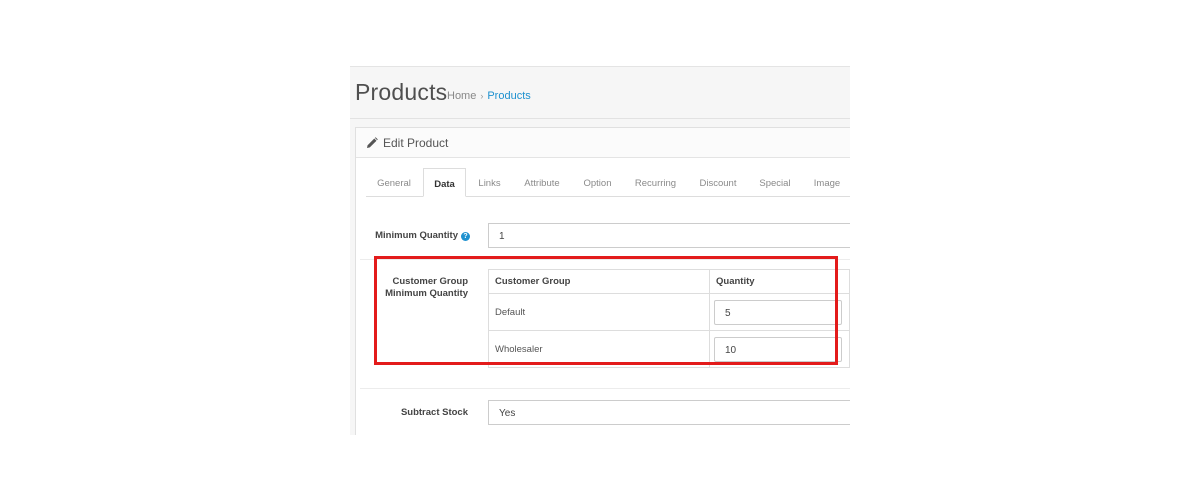 This screenshot has height=500, width=1200. What do you see at coordinates (444, 182) in the screenshot?
I see `tab-data: Data` at bounding box center [444, 182].